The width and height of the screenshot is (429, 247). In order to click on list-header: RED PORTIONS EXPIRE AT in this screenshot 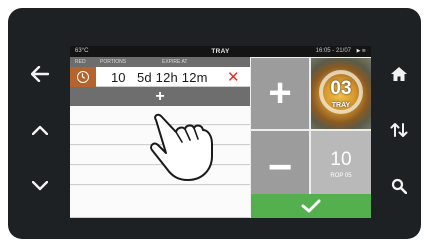, I will do `click(160, 62)`.